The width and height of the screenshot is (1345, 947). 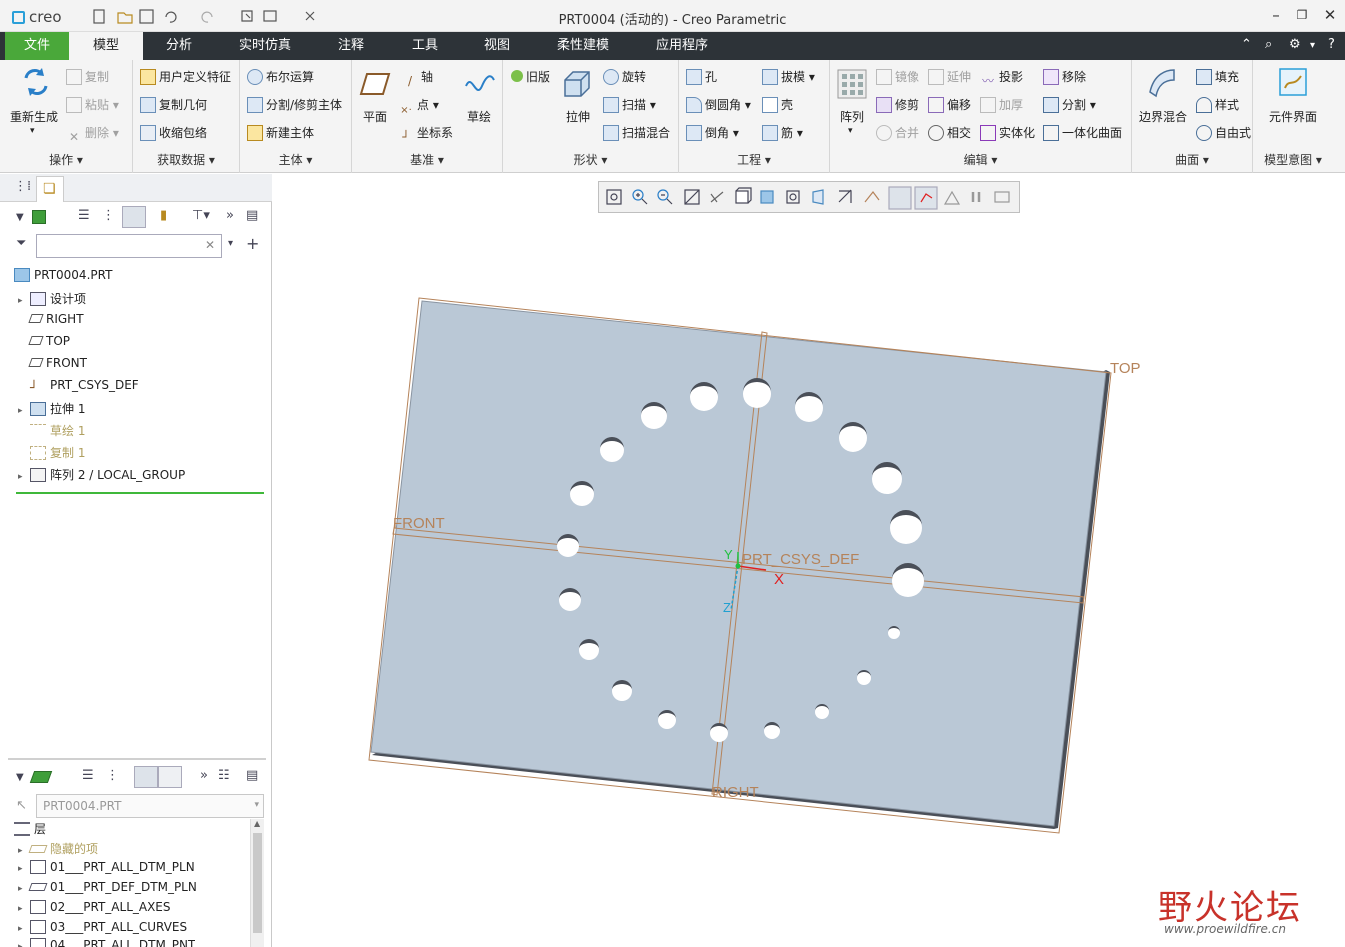 I want to click on scrollbar-thumb, so click(x=257, y=883).